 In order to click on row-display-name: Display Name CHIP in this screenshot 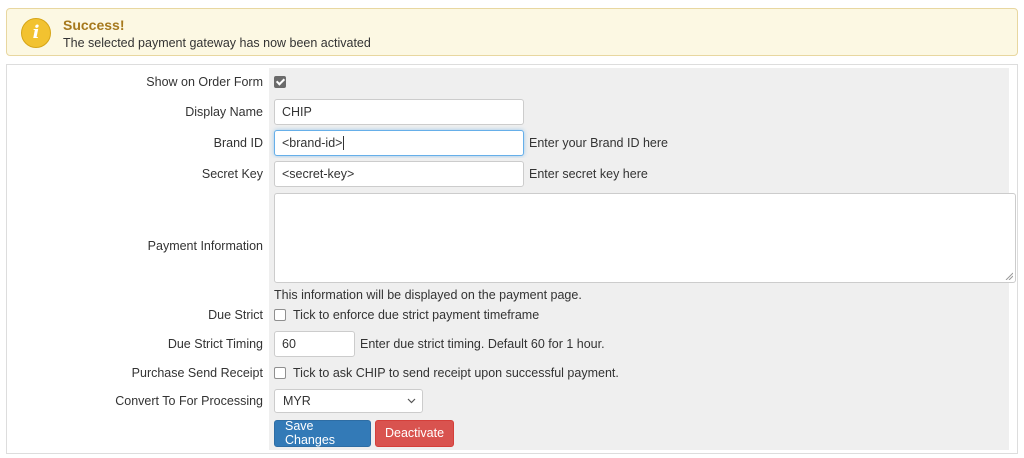, I will do `click(512, 111)`.